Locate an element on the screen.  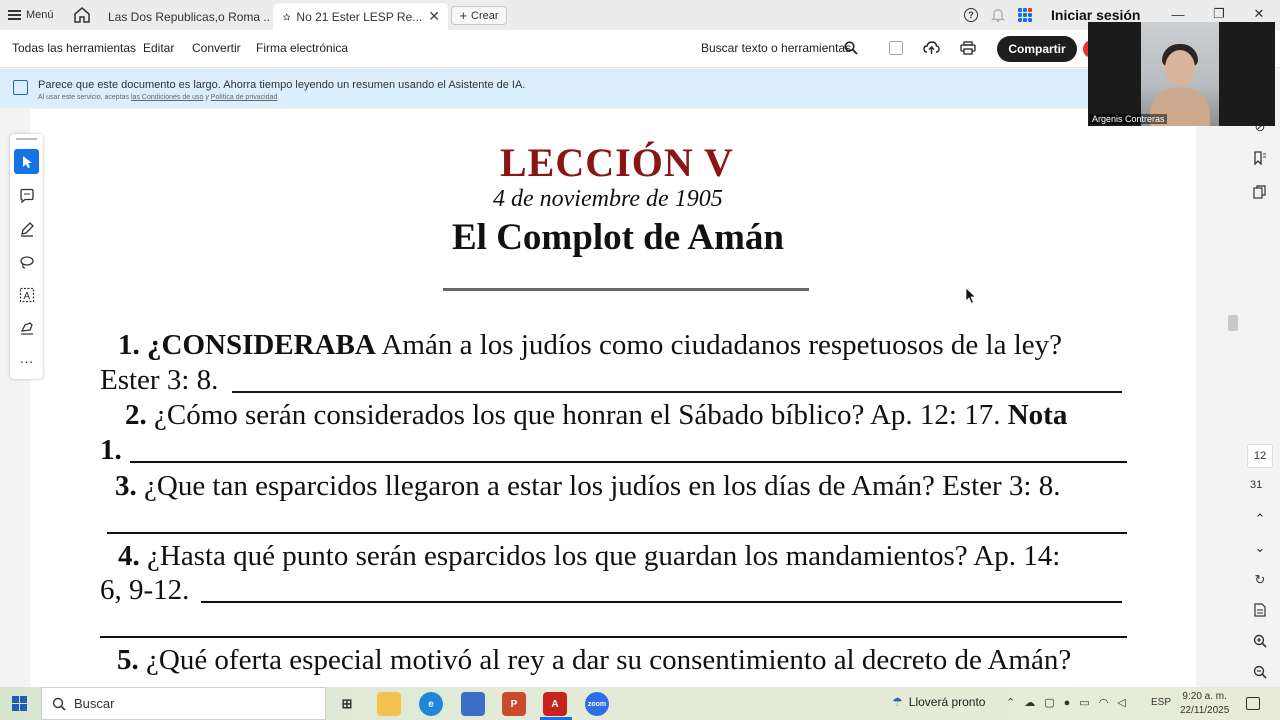
question-number: 3. is located at coordinates (126, 486).